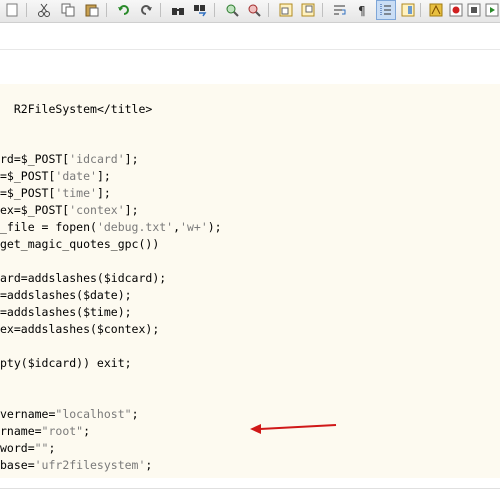  Describe the element at coordinates (66, 363) in the screenshot. I see `code-line-empty-check: pty($idcard)) exit;` at that location.